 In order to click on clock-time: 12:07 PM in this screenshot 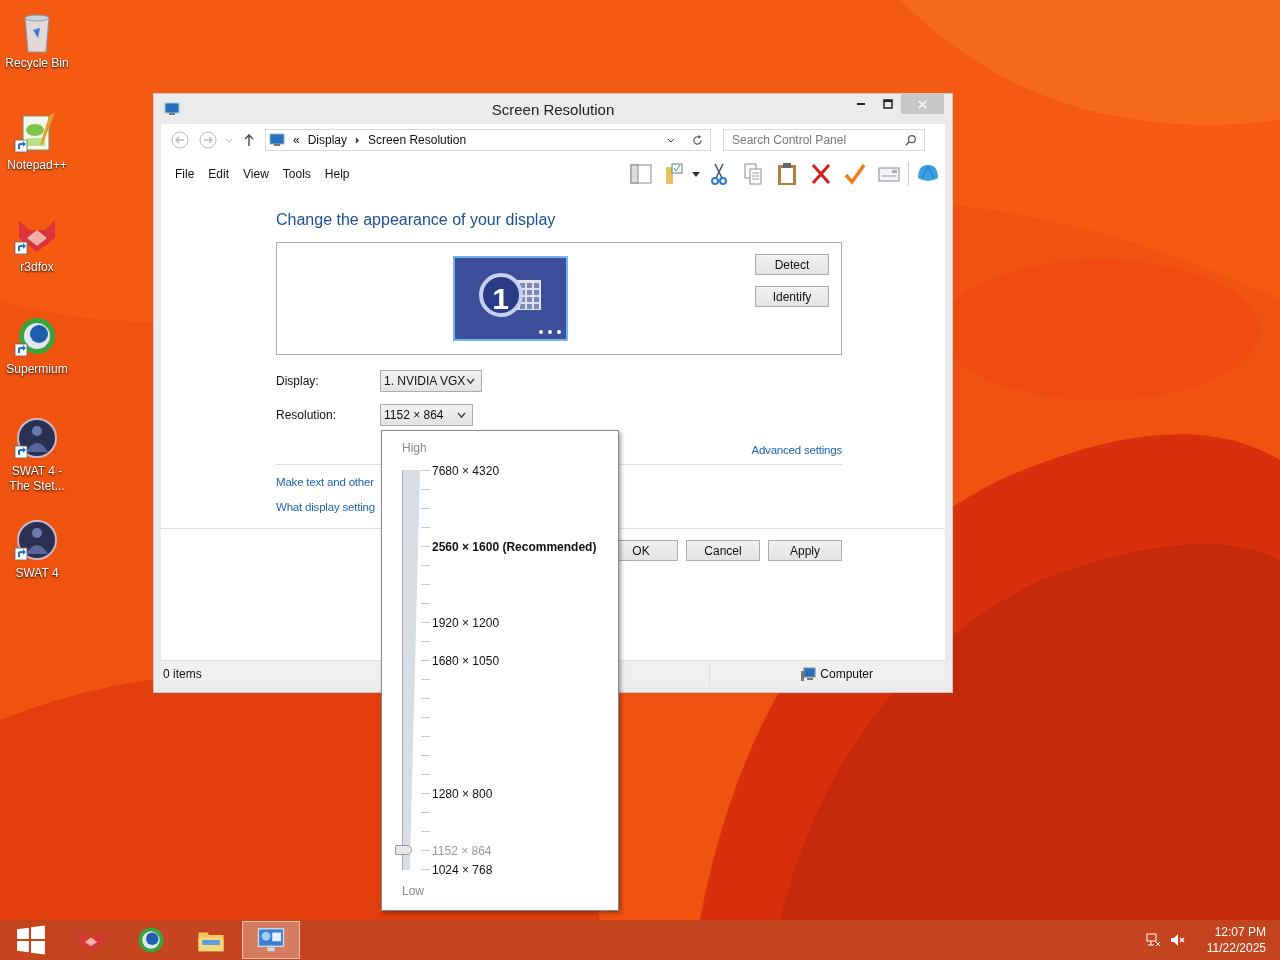, I will do `click(1240, 932)`.